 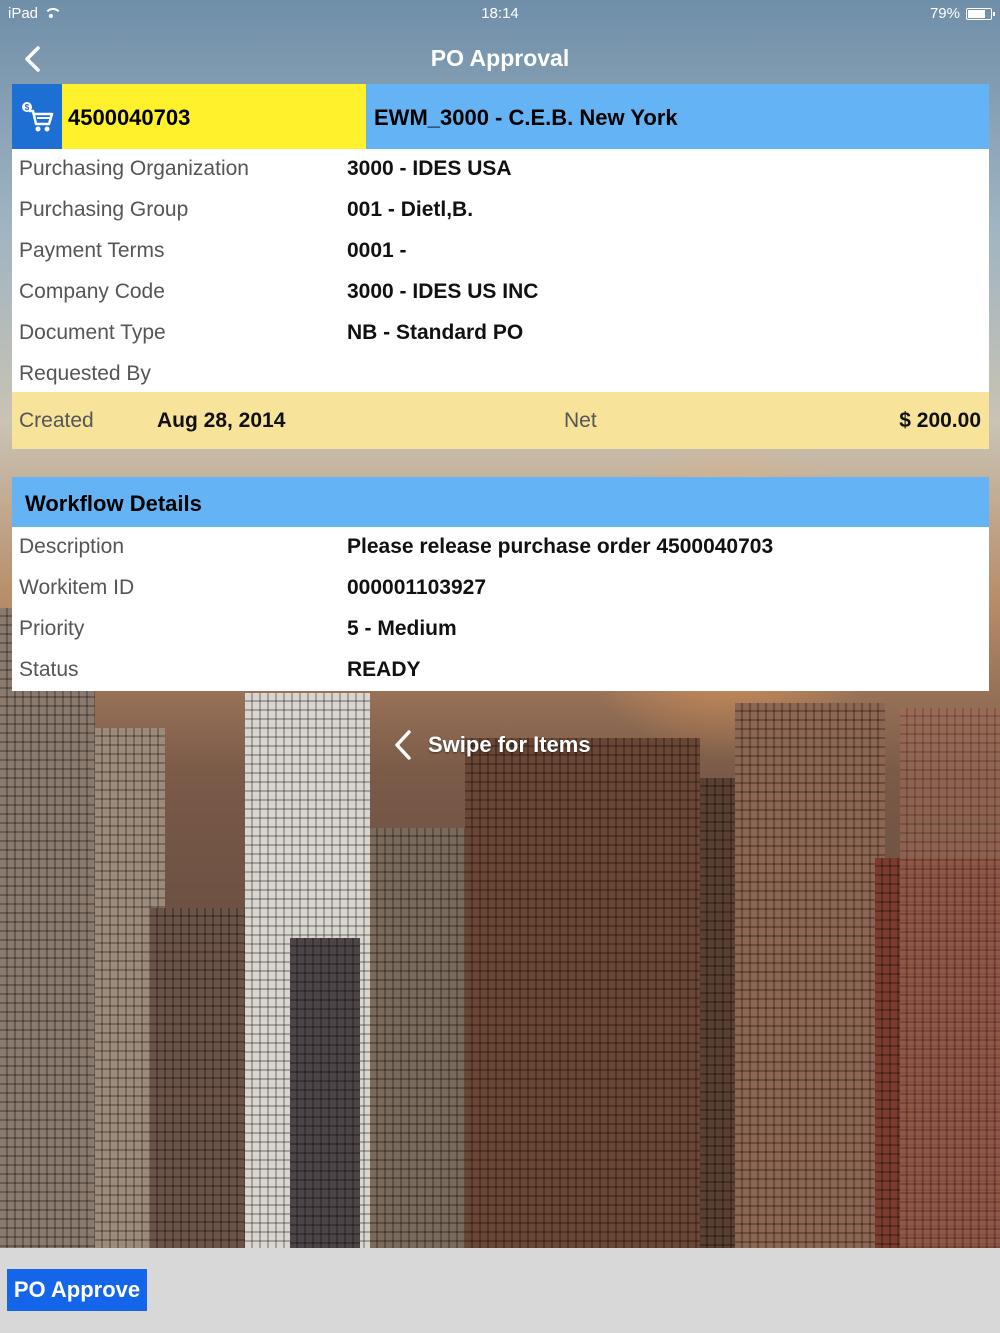 I want to click on po-number: 4500040703, so click(x=214, y=116).